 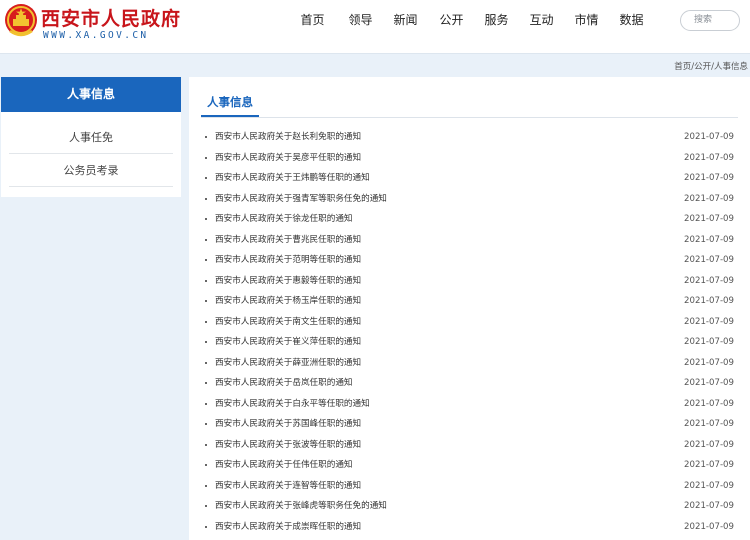 What do you see at coordinates (710, 20) in the screenshot?
I see `search-button: 搜索` at bounding box center [710, 20].